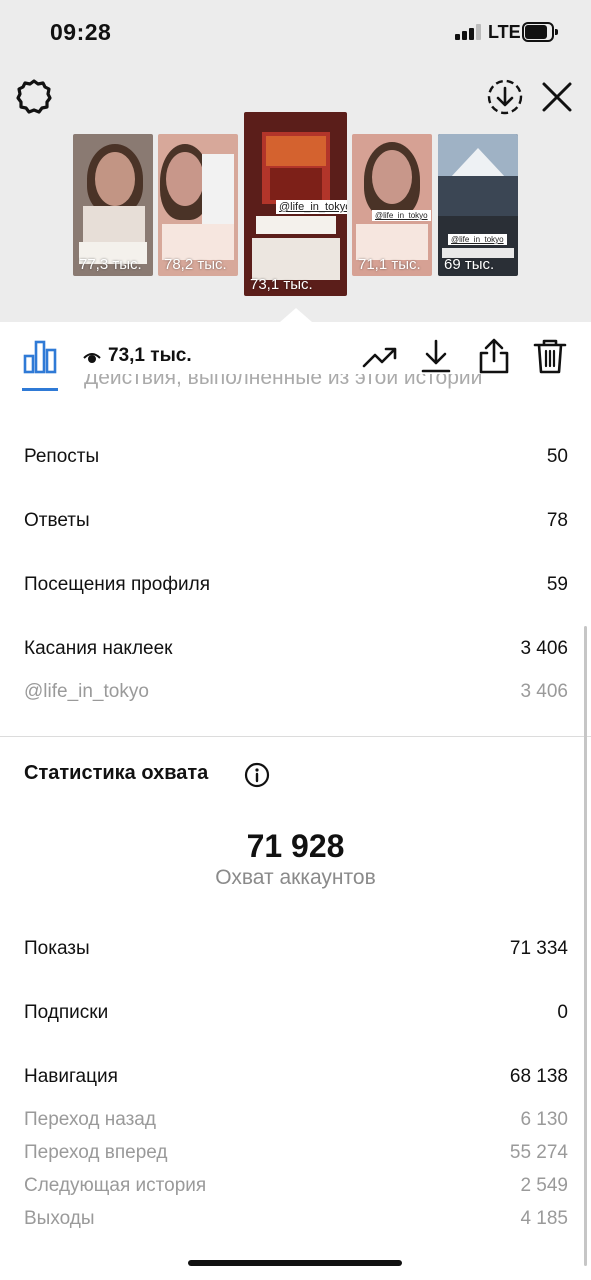 The height and width of the screenshot is (1280, 591). Describe the element at coordinates (90, 1119) in the screenshot. I see `stat-label: Переход назад` at that location.